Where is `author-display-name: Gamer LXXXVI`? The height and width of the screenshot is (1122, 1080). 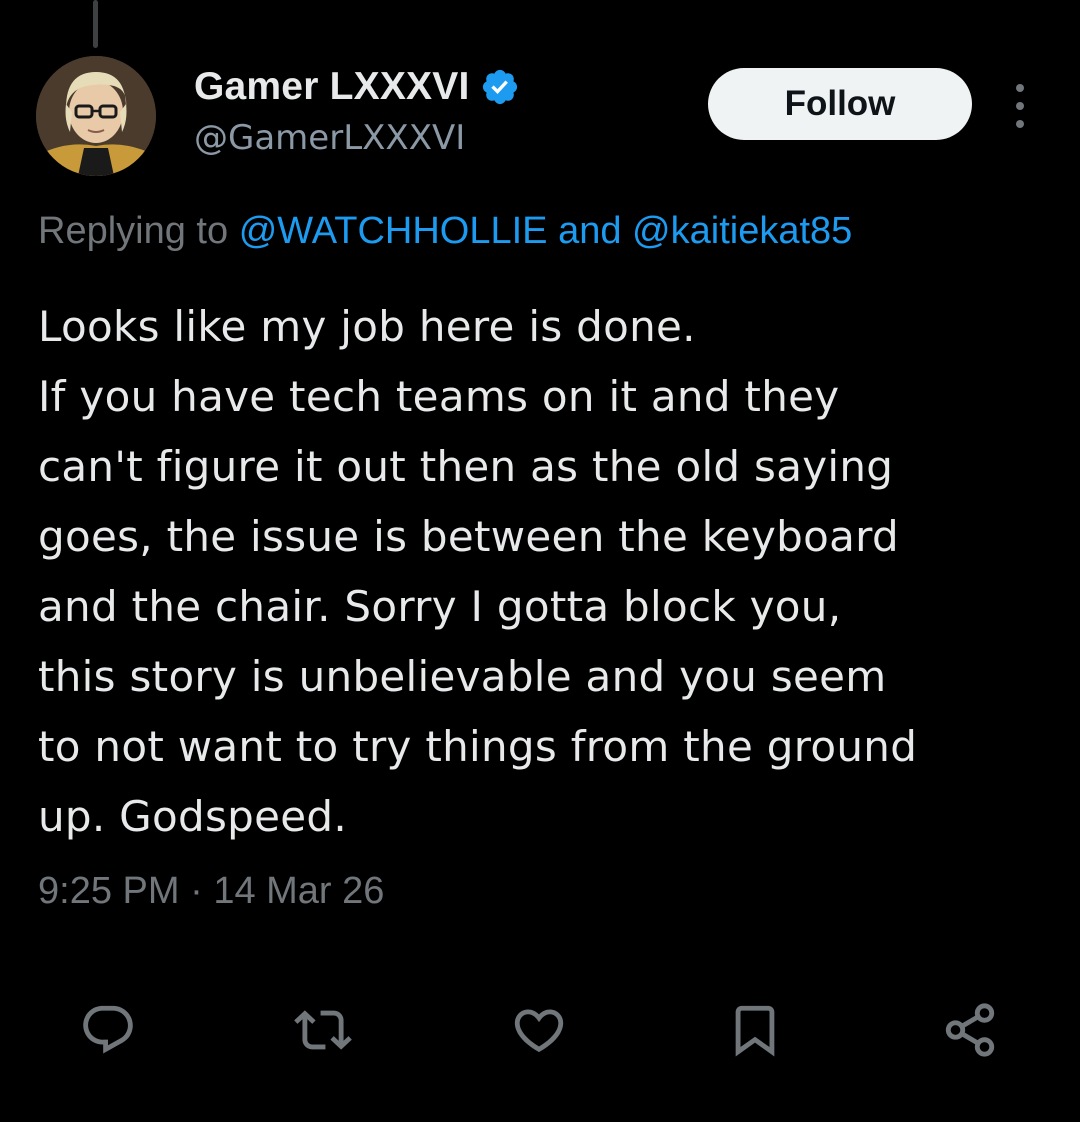
author-display-name: Gamer LXXXVI is located at coordinates (357, 87).